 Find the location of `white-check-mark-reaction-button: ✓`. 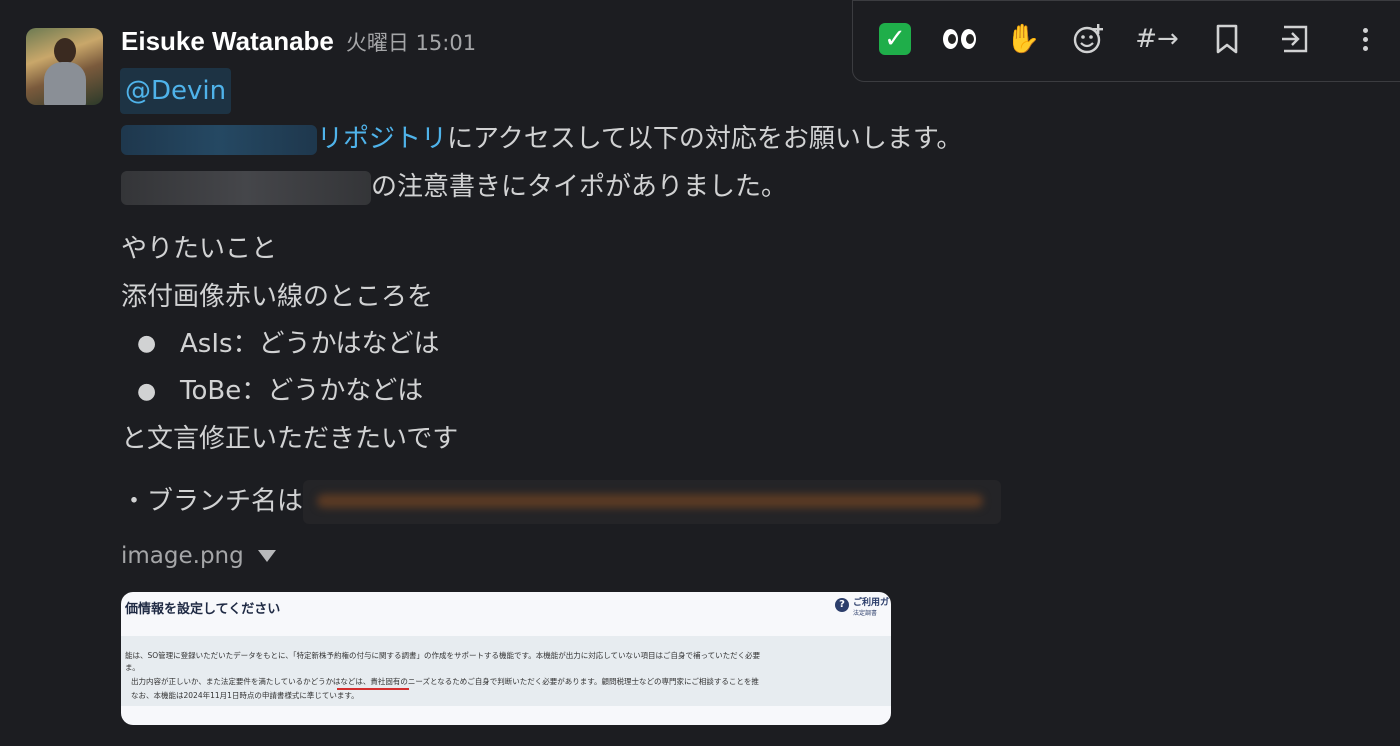

white-check-mark-reaction-button: ✓ is located at coordinates (895, 39).